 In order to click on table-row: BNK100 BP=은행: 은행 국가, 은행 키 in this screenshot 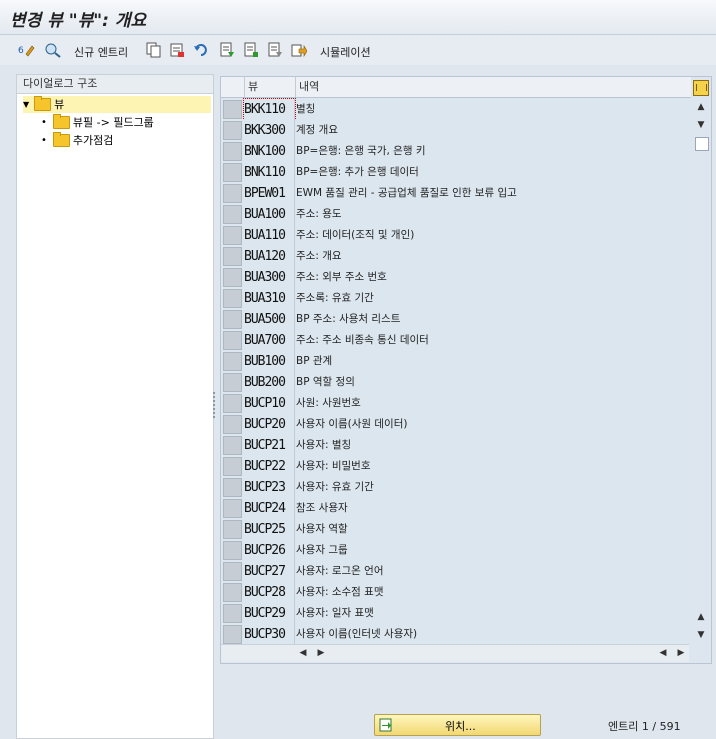, I will do `click(455, 152)`.